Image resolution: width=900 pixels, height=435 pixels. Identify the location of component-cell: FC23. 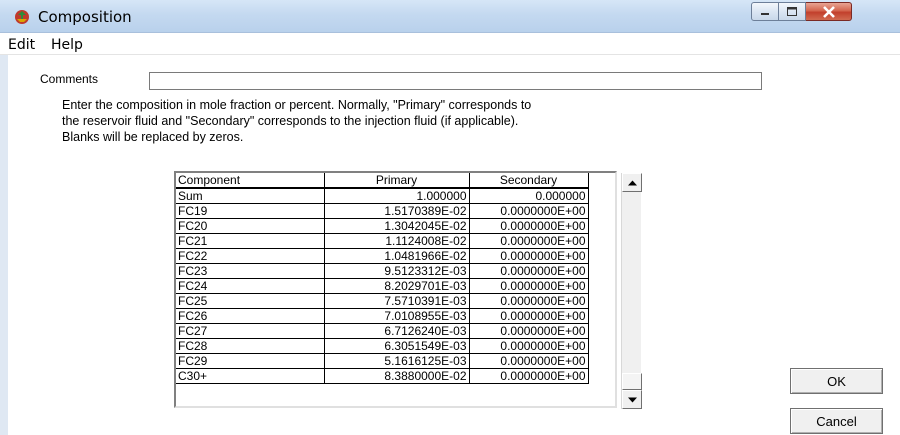
(250, 271).